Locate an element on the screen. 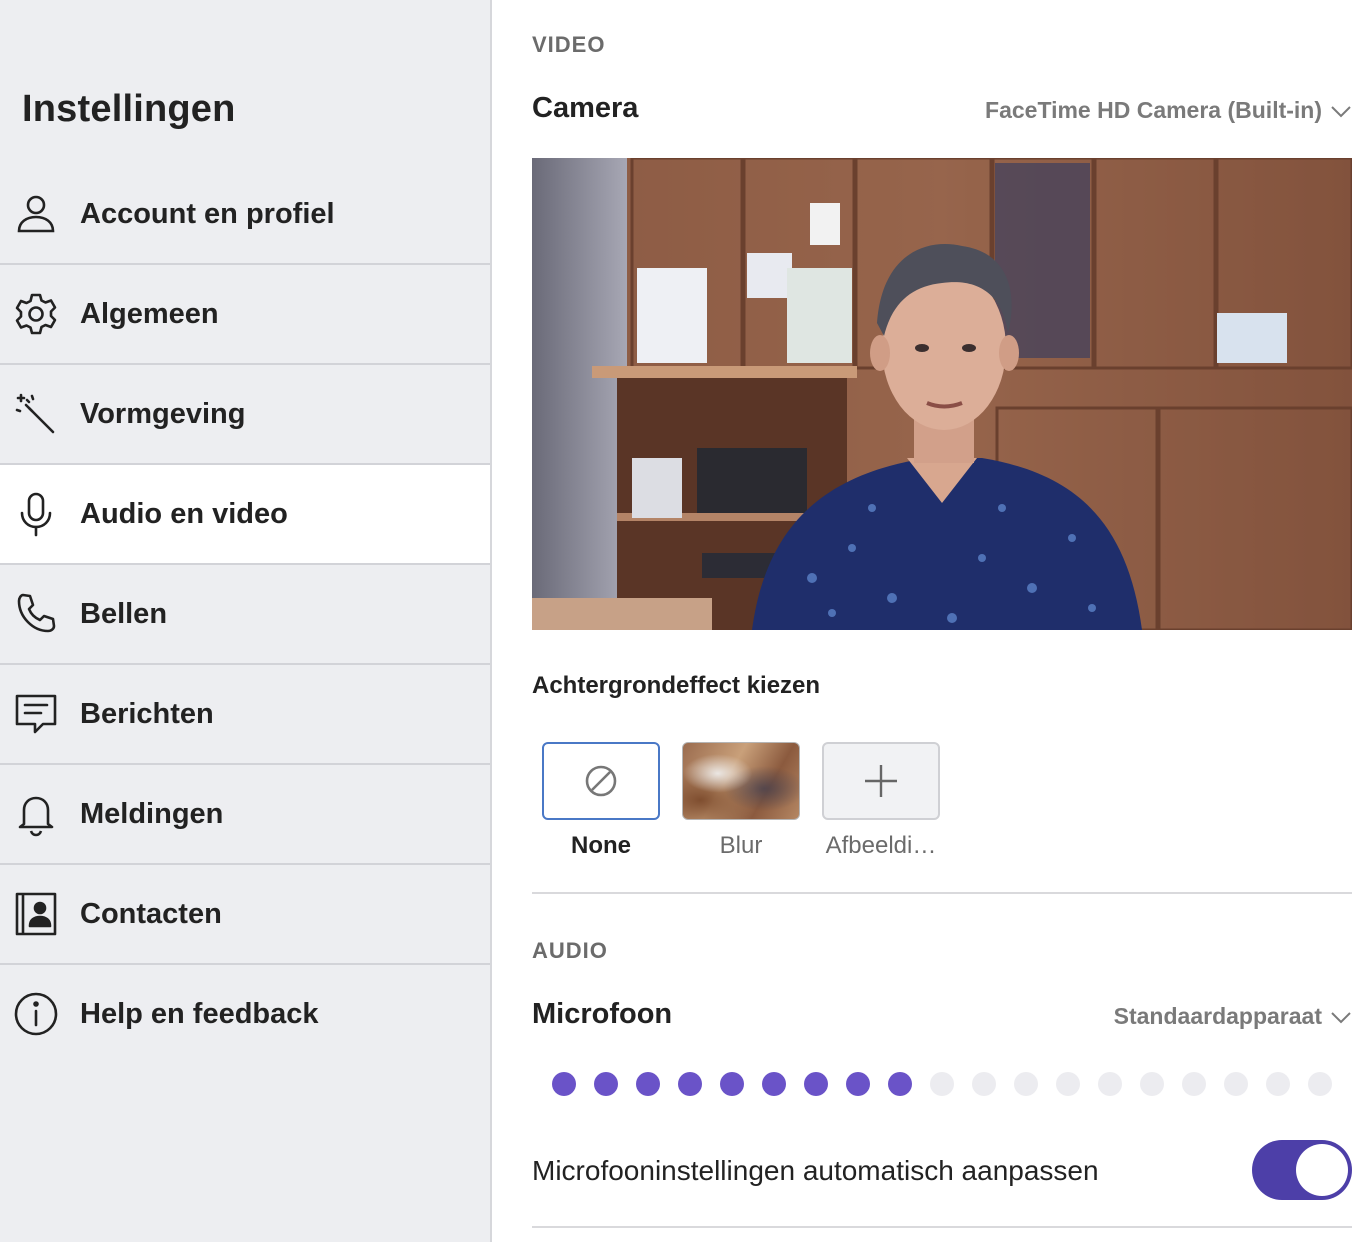 The height and width of the screenshot is (1242, 1372). sidebar-item-calling: Bellen is located at coordinates (245, 615).